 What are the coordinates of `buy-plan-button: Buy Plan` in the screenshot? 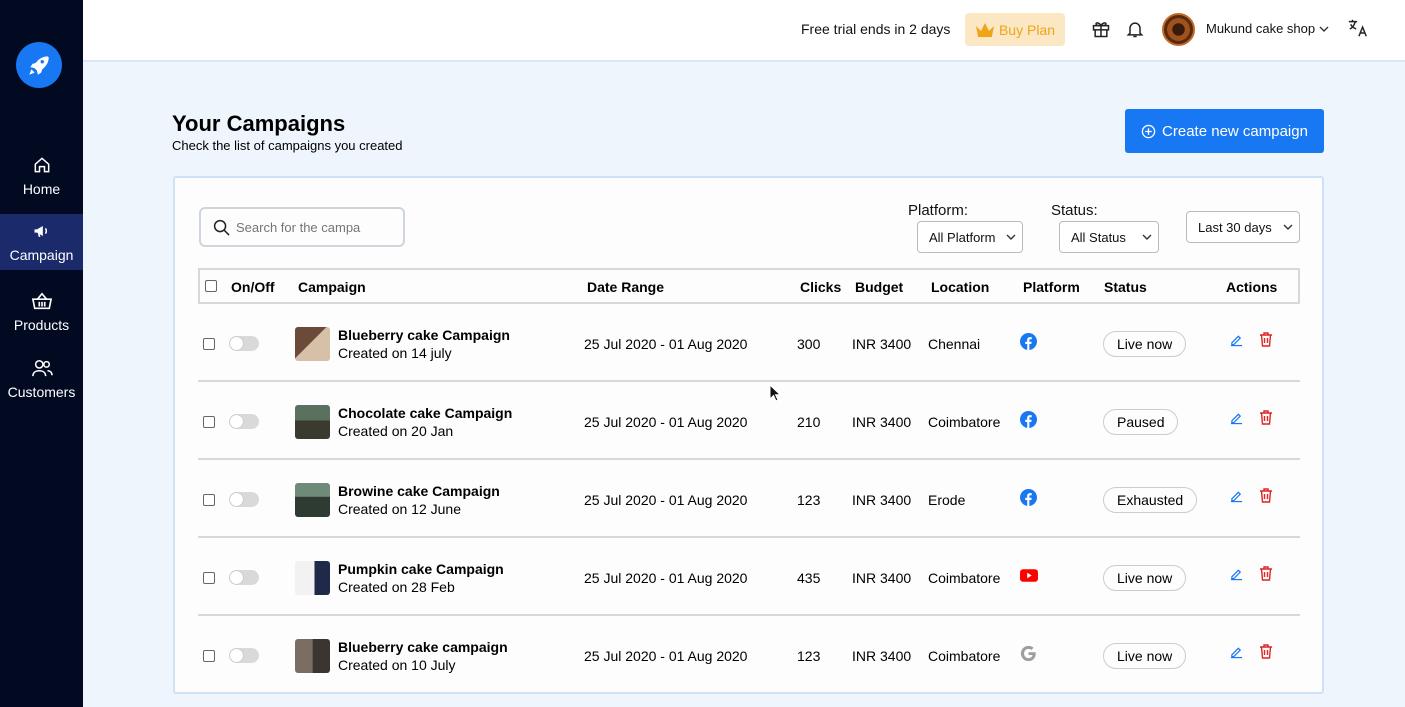 It's located at (1015, 29).